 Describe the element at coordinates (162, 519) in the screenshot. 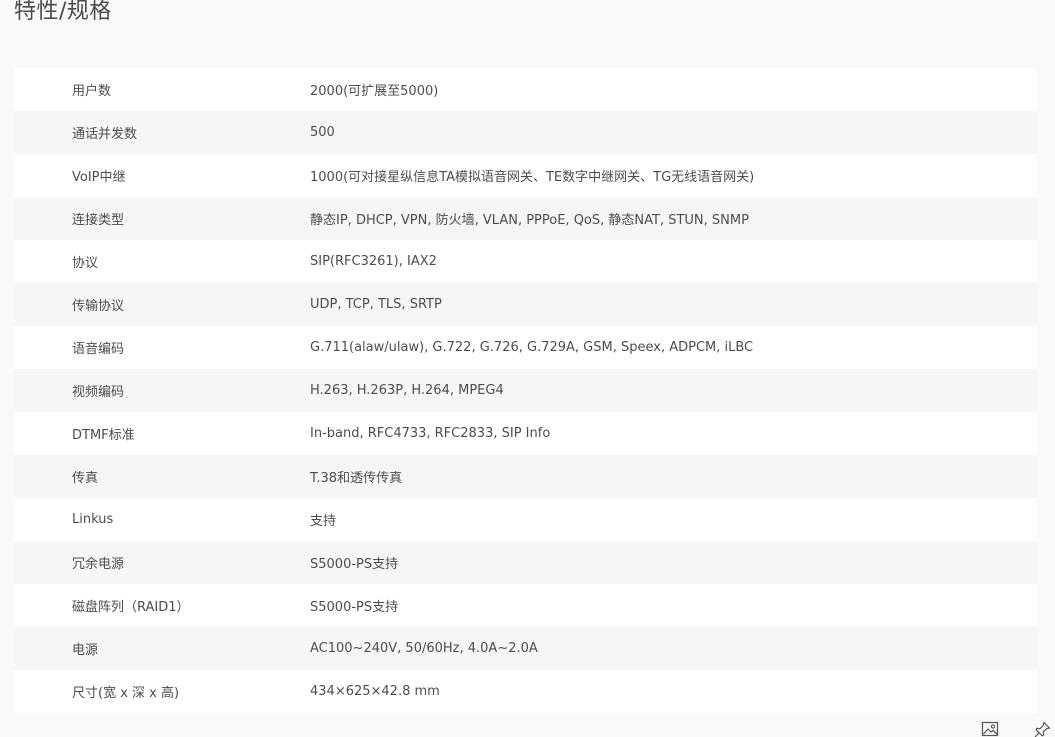

I see `spec-label: Linkus` at that location.